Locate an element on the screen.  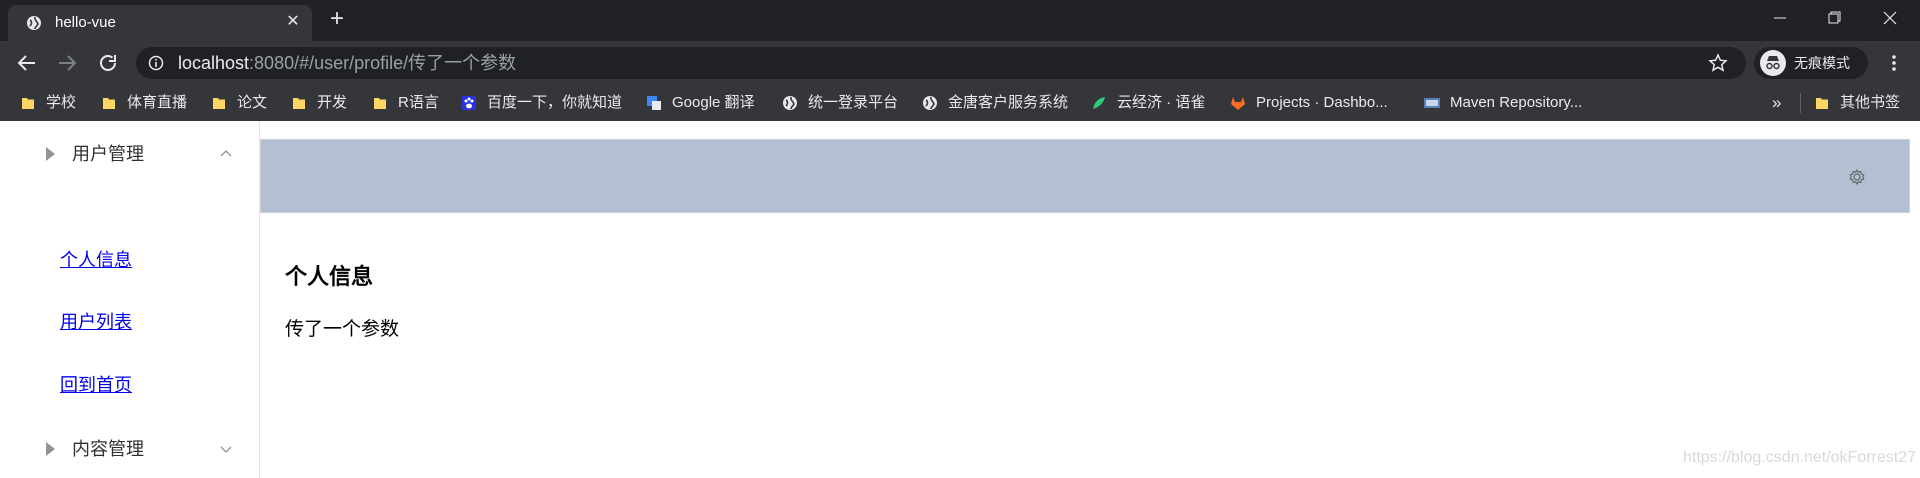
gear-icon is located at coordinates (1857, 177).